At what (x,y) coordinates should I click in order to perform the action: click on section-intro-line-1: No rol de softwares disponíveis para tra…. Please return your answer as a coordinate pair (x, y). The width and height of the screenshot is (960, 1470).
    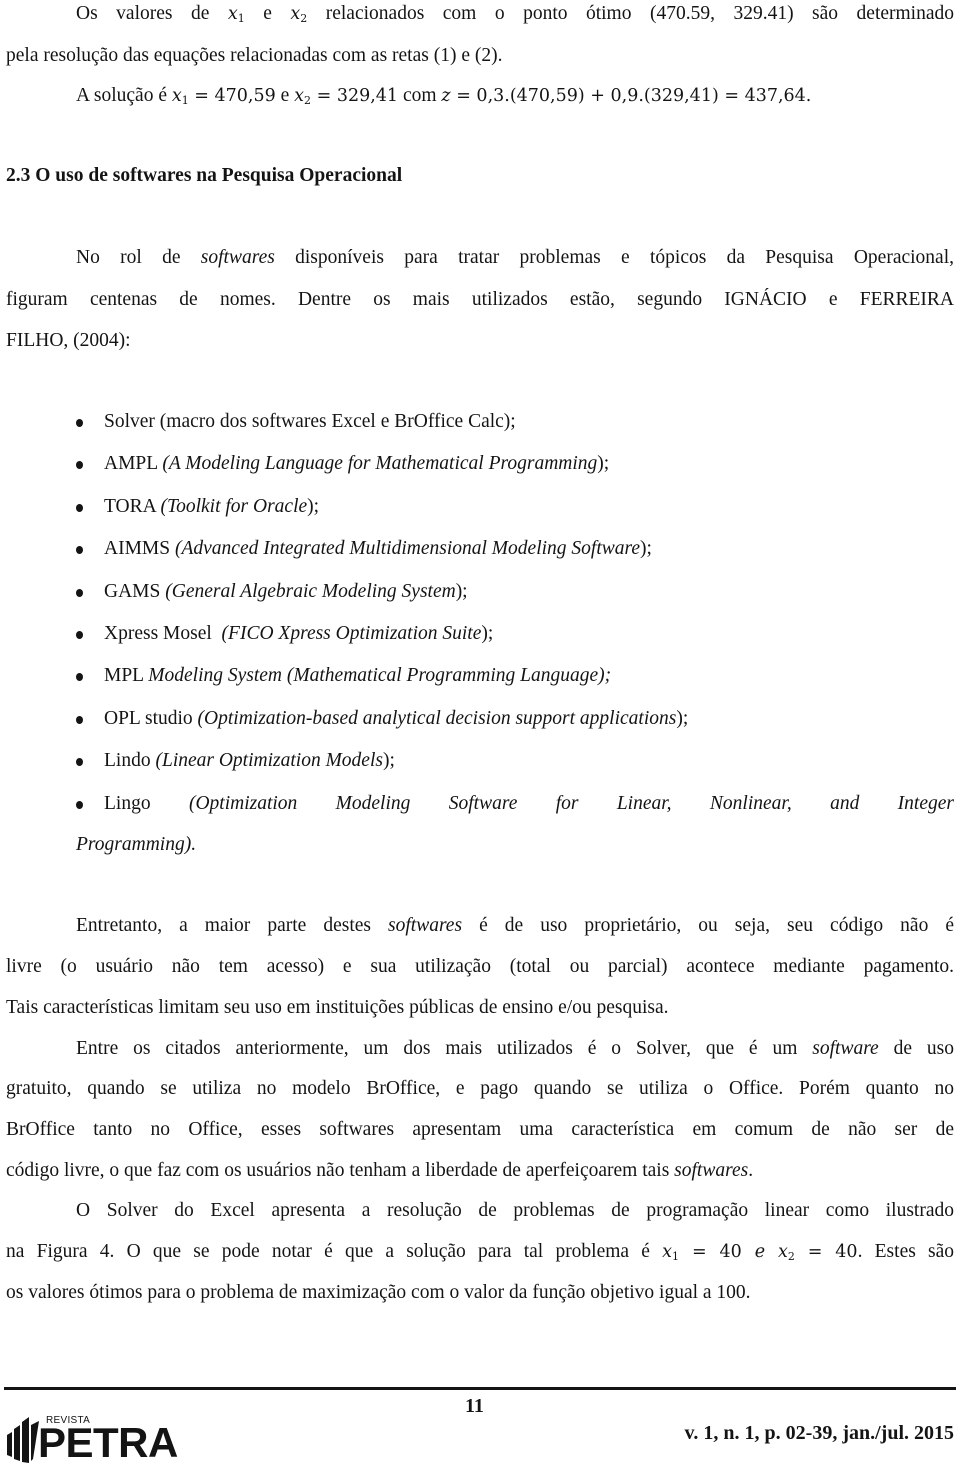
    Looking at the image, I should click on (515, 258).